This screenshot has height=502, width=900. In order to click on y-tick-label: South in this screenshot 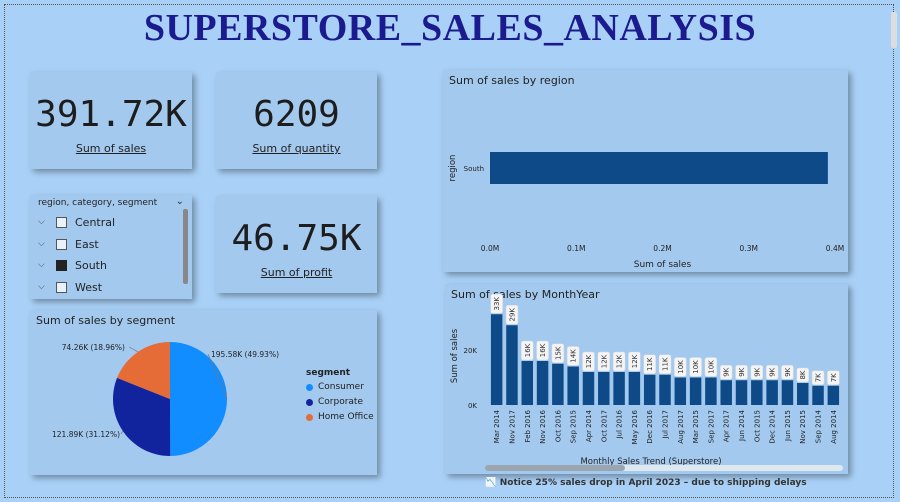, I will do `click(474, 169)`.